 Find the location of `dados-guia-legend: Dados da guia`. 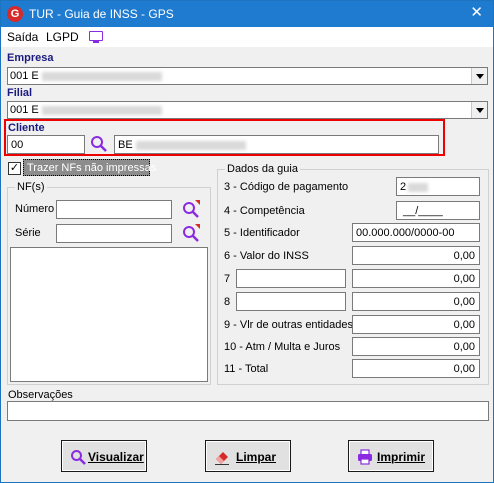

dados-guia-legend: Dados da guia is located at coordinates (262, 169).